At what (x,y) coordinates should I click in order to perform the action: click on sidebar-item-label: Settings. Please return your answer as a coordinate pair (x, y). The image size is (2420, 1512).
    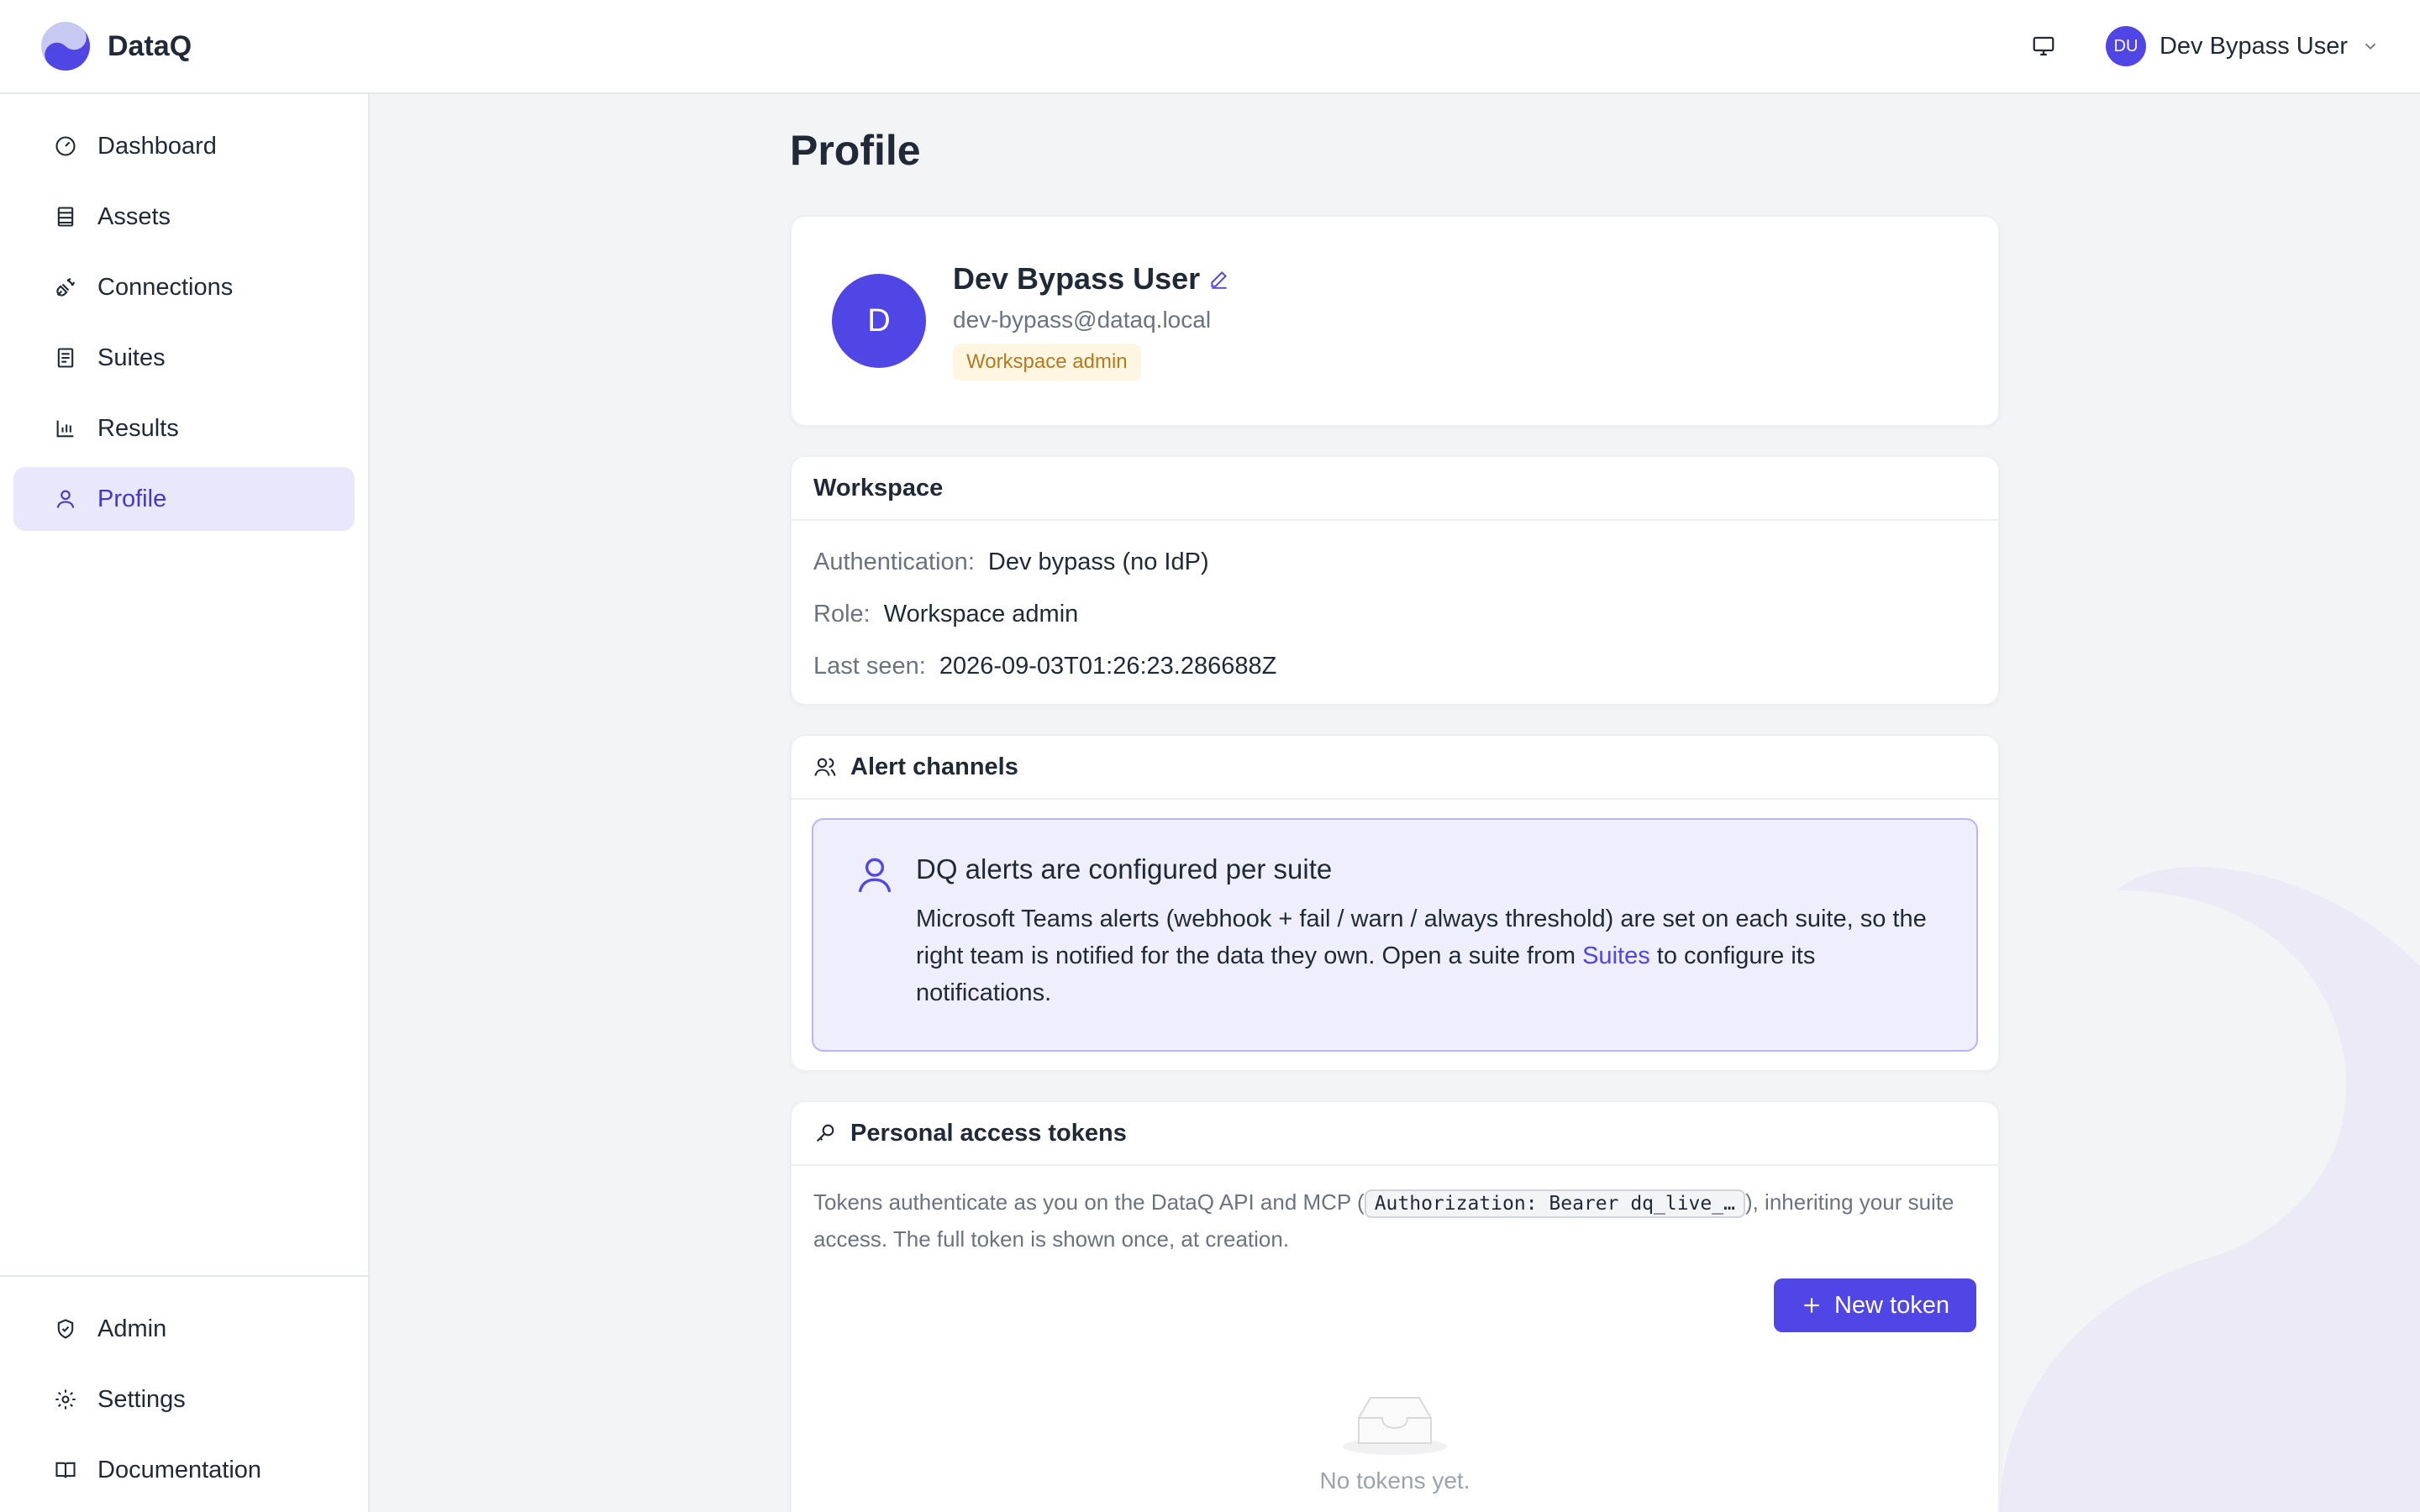
    Looking at the image, I should click on (142, 1399).